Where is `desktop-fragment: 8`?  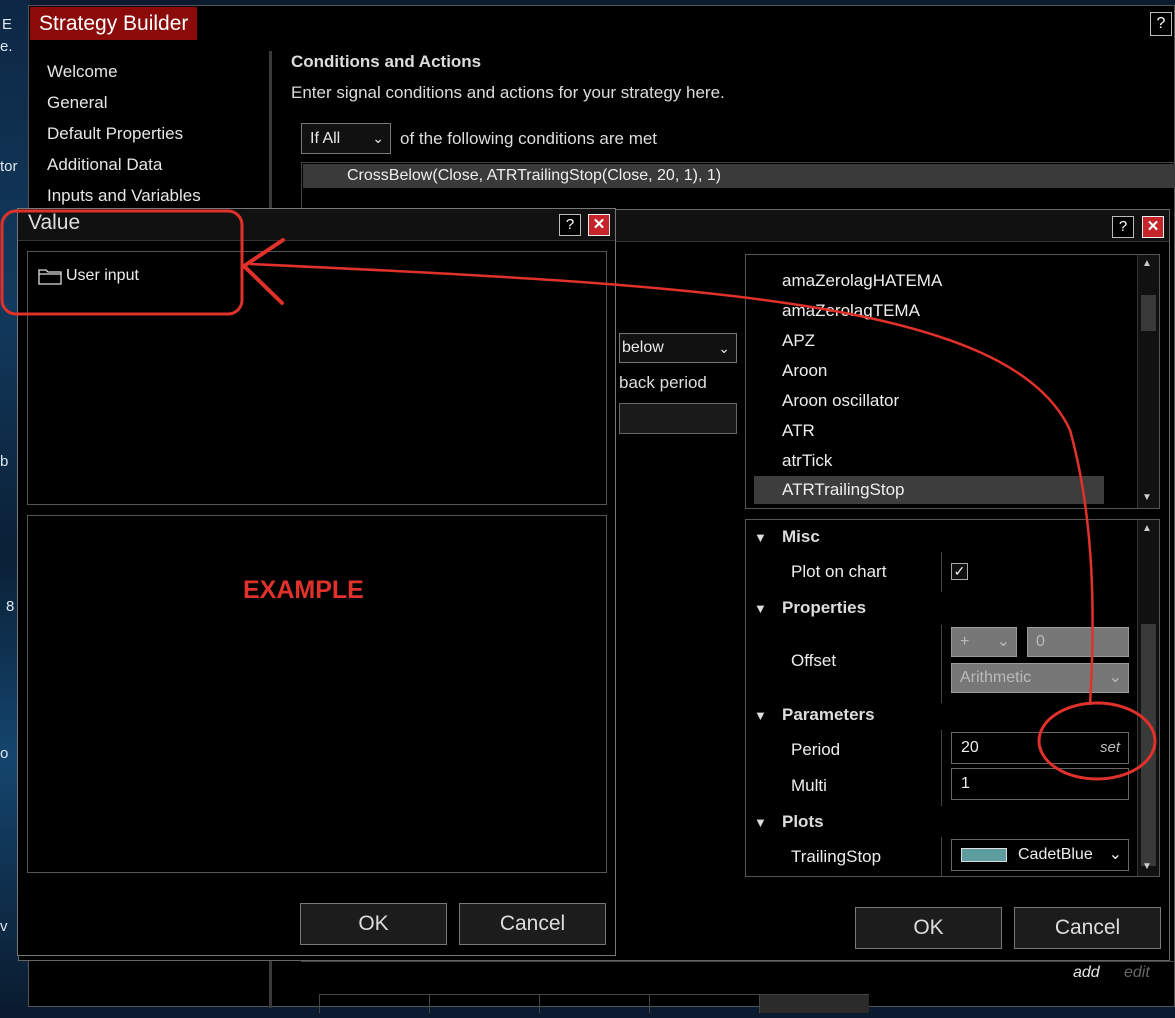 desktop-fragment: 8 is located at coordinates (10, 606).